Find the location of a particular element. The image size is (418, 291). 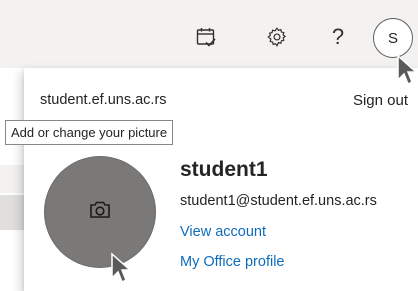

photo-tooltip: Add or change your picture is located at coordinates (89, 132).